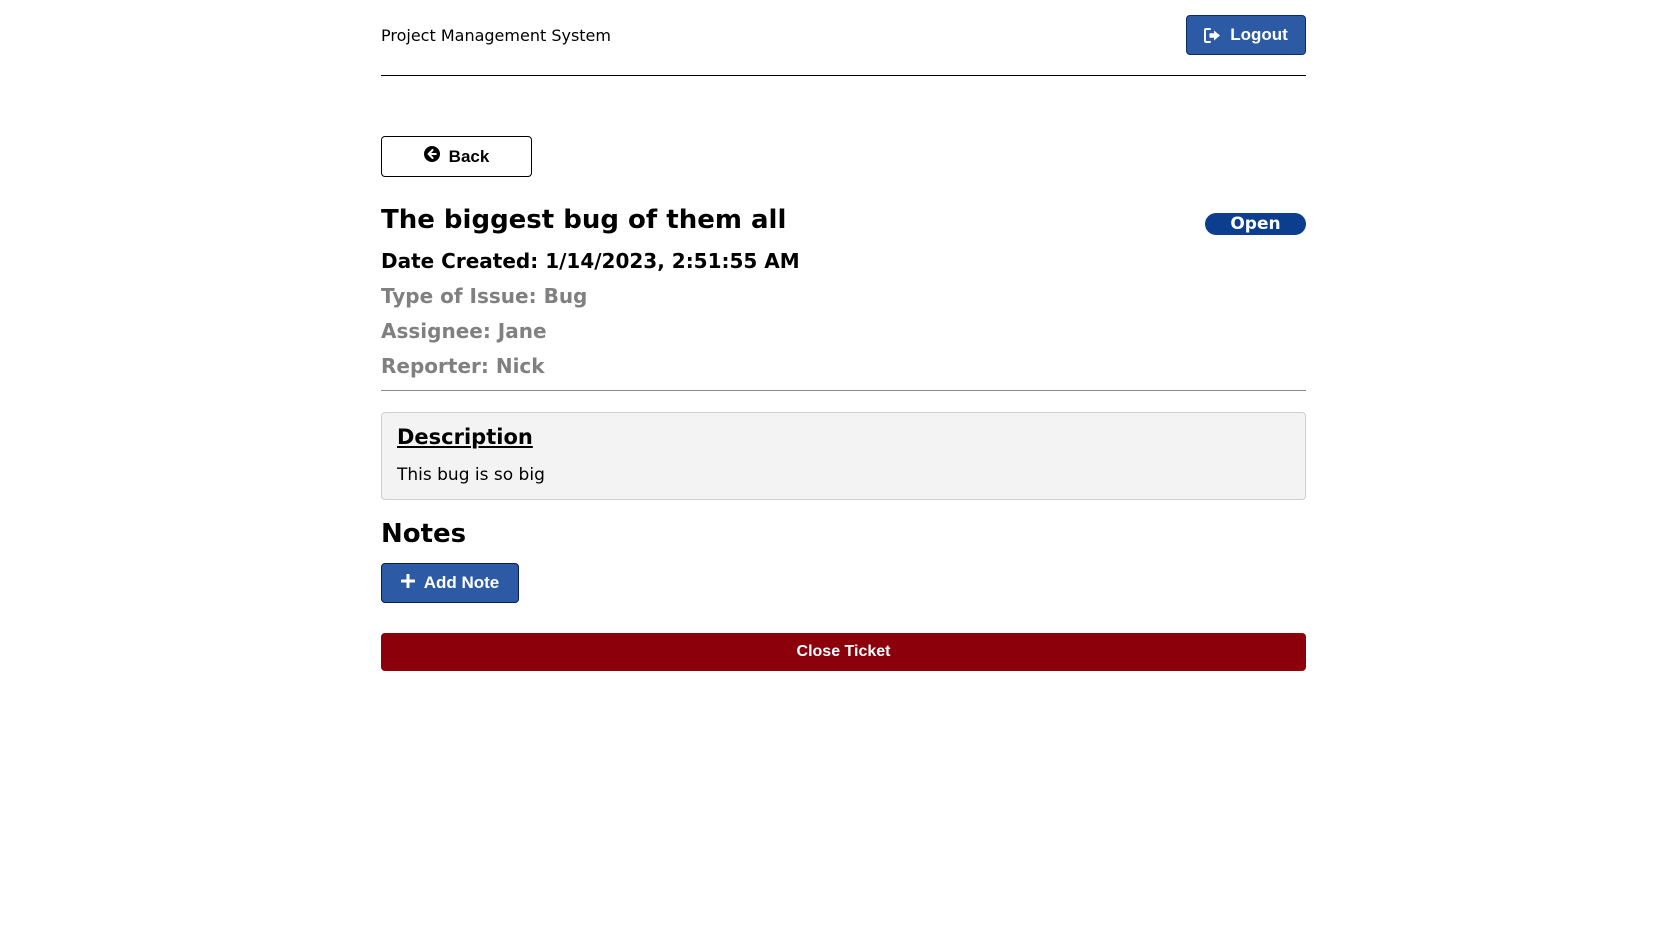 The height and width of the screenshot is (928, 1676). What do you see at coordinates (431, 156) in the screenshot?
I see `arrow-circle-left-icon` at bounding box center [431, 156].